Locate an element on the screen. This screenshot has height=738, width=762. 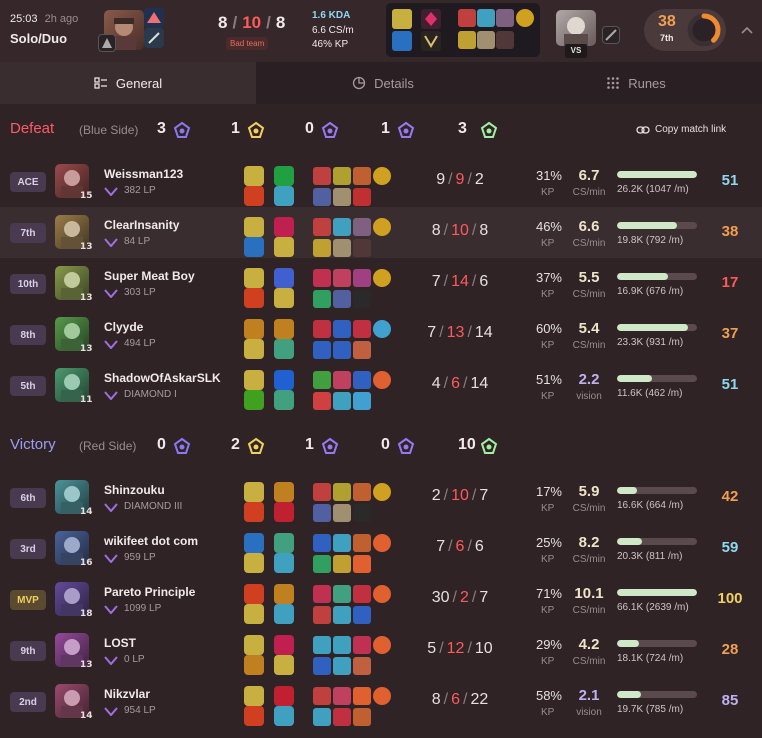
kill-participation: 29% is located at coordinates (548, 644).